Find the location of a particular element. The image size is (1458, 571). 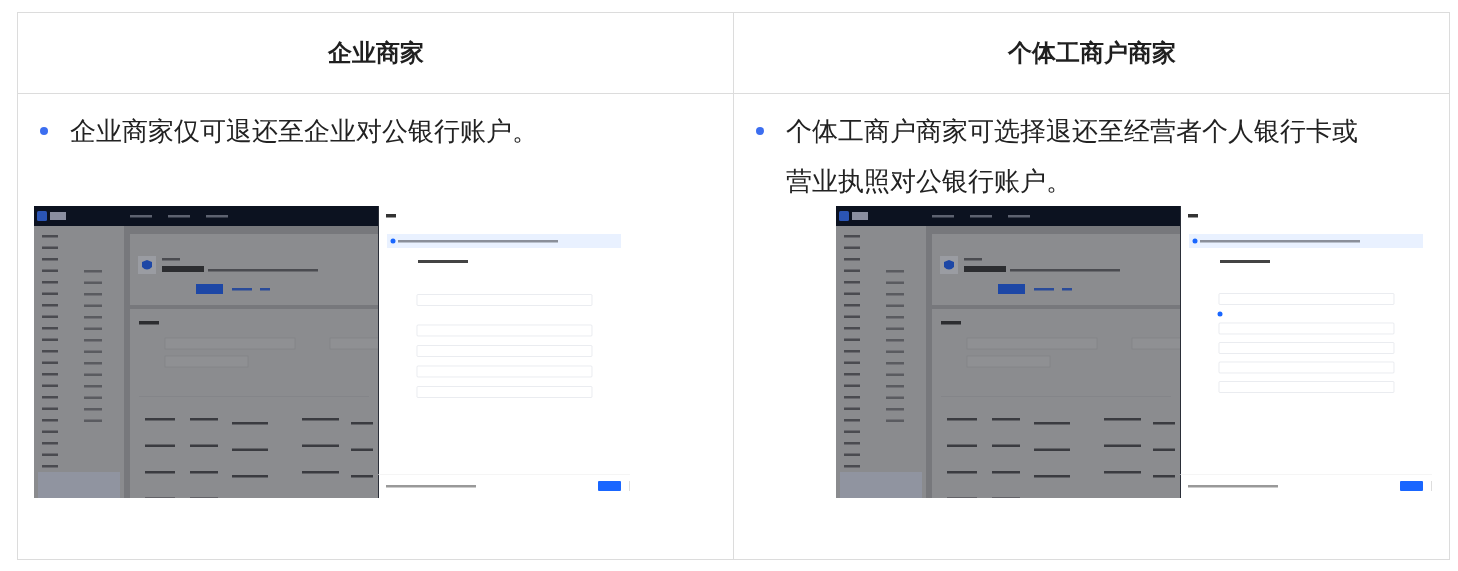

column-header: 企业商家 is located at coordinates (375, 53).